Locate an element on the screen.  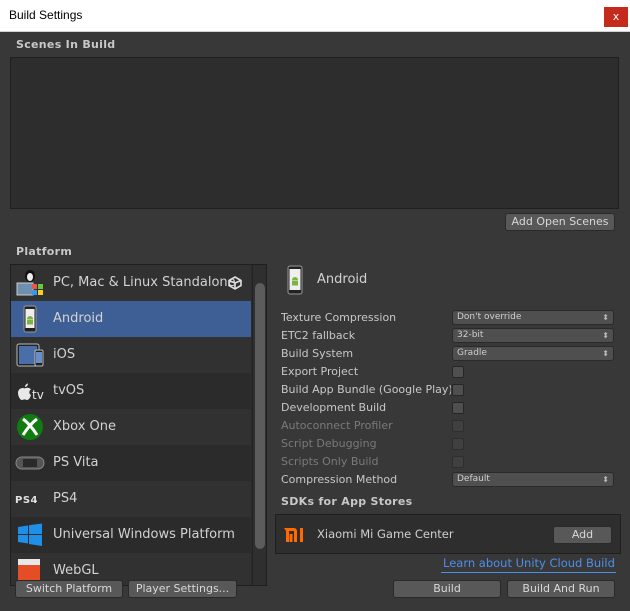
platform-item-standalone: PC, Mac & Linux Standalone is located at coordinates (131, 283).